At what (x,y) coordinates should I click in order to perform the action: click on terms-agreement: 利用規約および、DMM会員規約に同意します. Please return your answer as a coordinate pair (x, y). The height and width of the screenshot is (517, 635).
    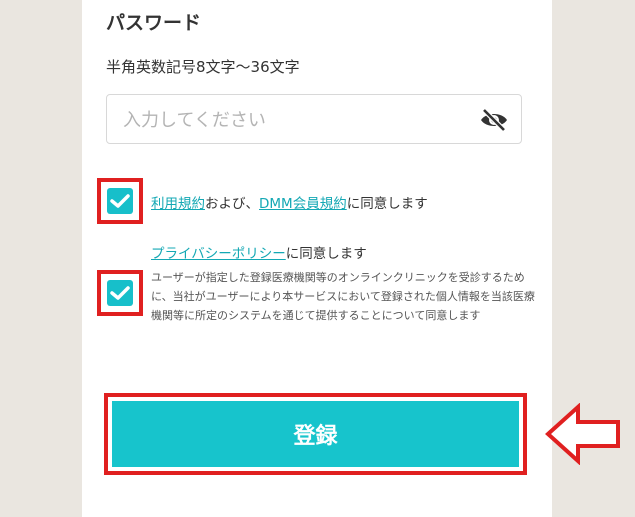
    Looking at the image, I should click on (289, 202).